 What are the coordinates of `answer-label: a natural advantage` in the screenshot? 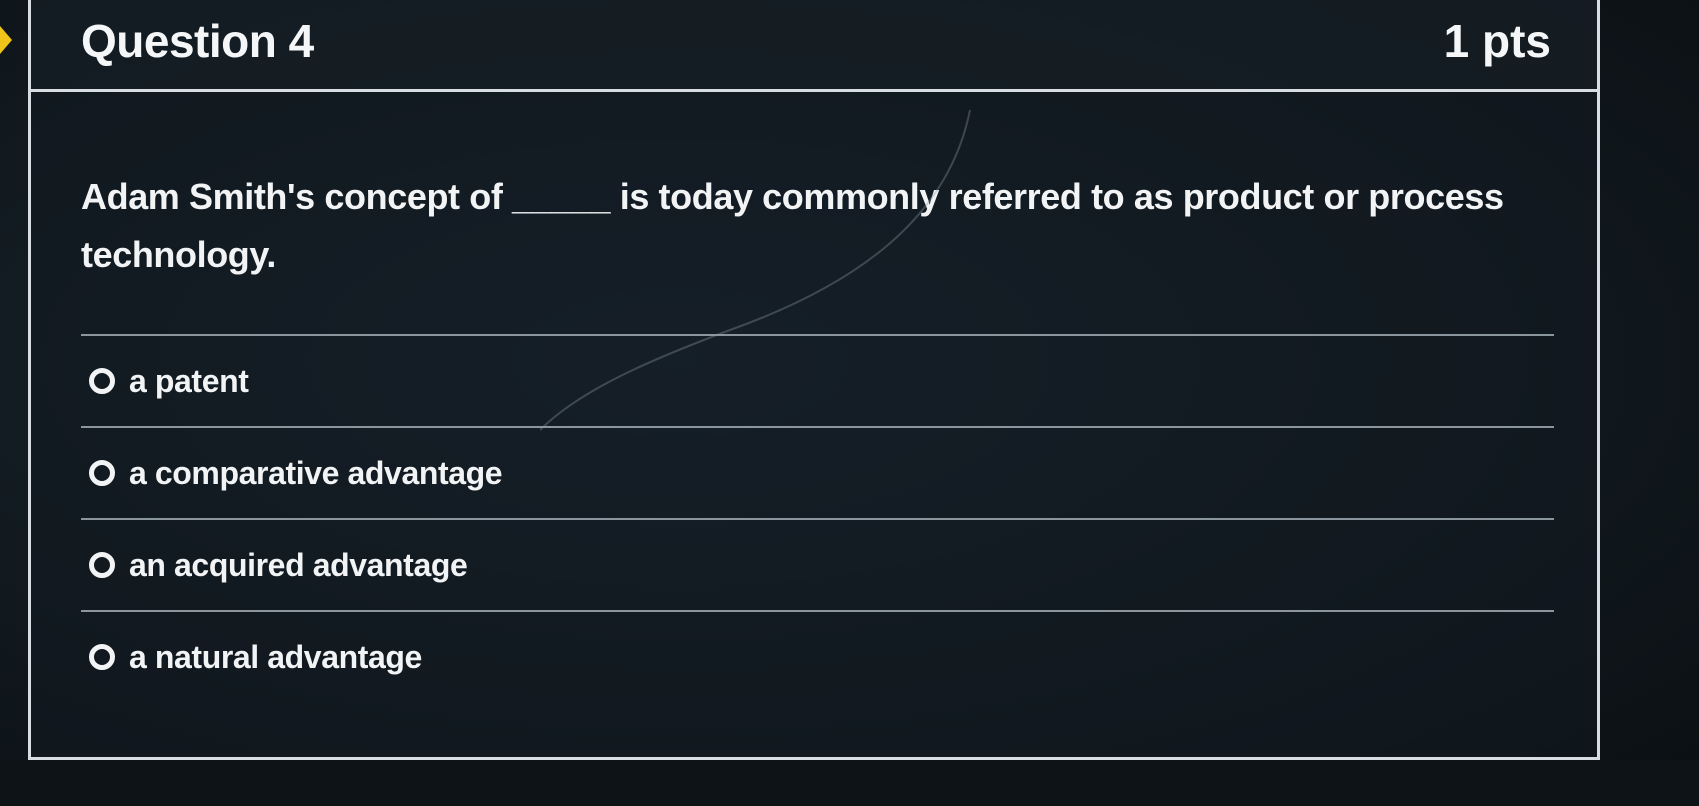 It's located at (275, 656).